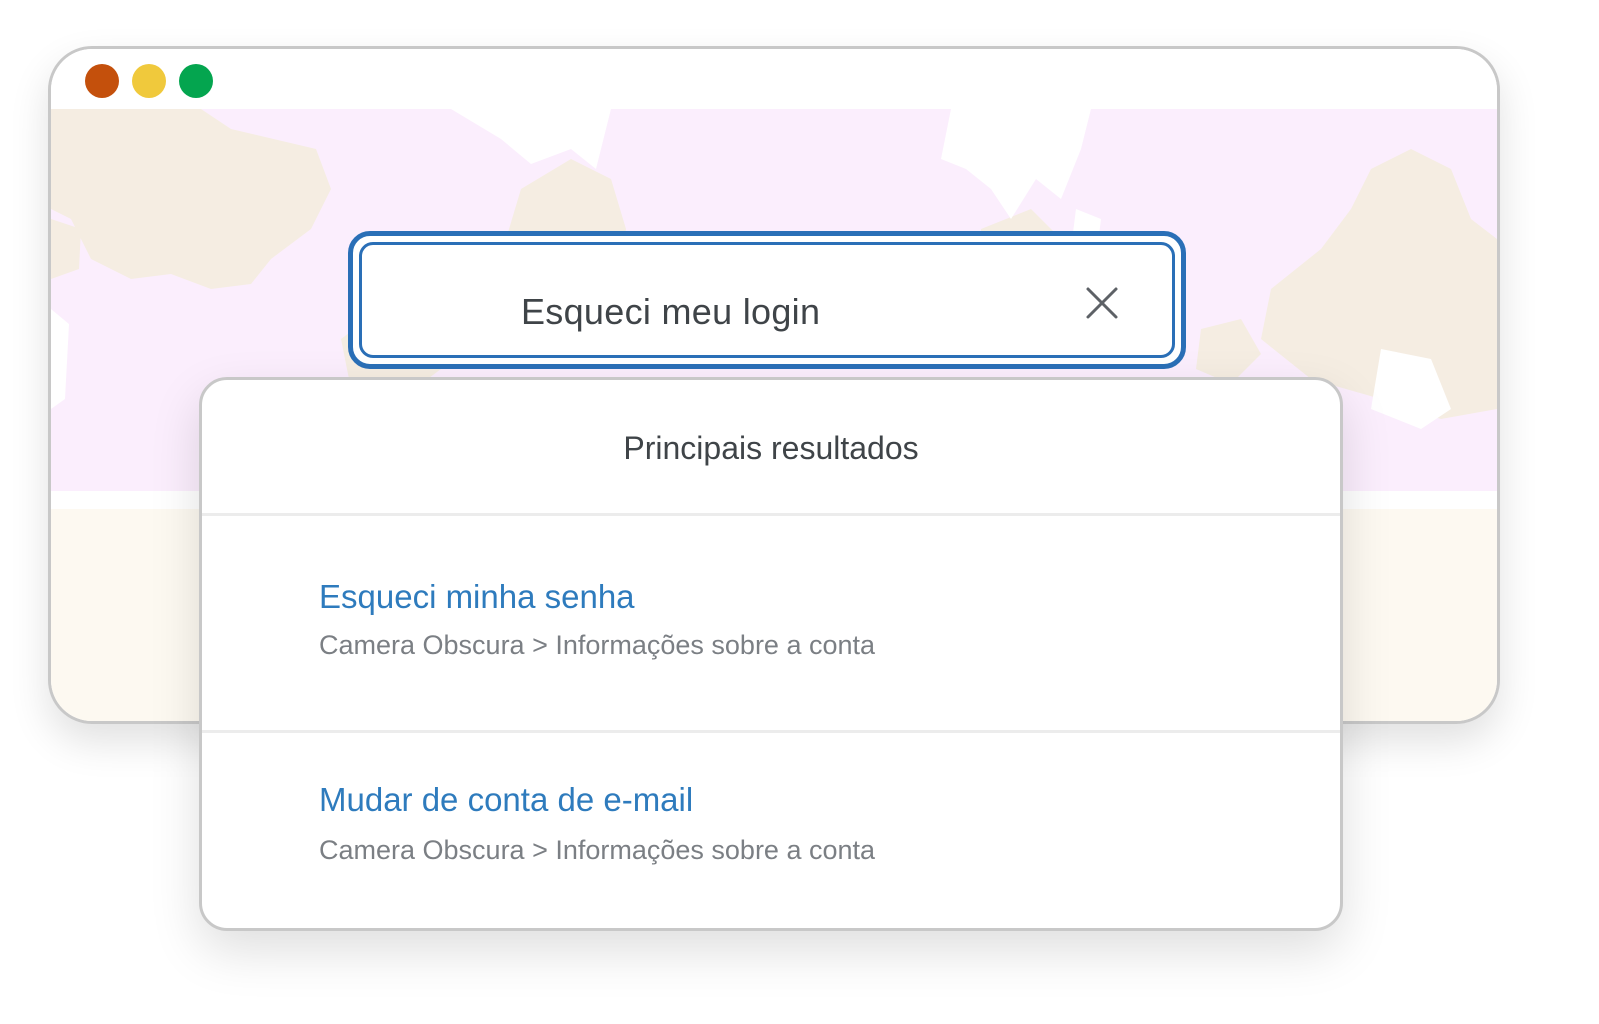 The height and width of the screenshot is (1024, 1599). Describe the element at coordinates (670, 312) in the screenshot. I see `search-input: Esqueci meu login` at that location.